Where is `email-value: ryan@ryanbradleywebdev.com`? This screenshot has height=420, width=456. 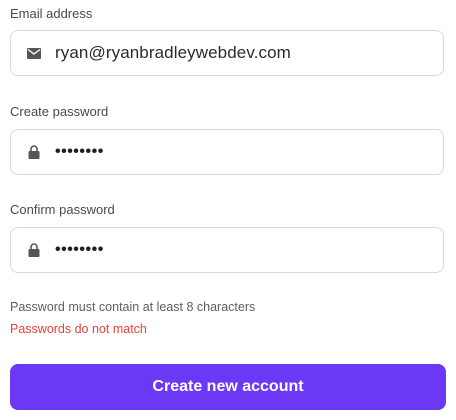
email-value: ryan@ryanbradleywebdev.com is located at coordinates (173, 52).